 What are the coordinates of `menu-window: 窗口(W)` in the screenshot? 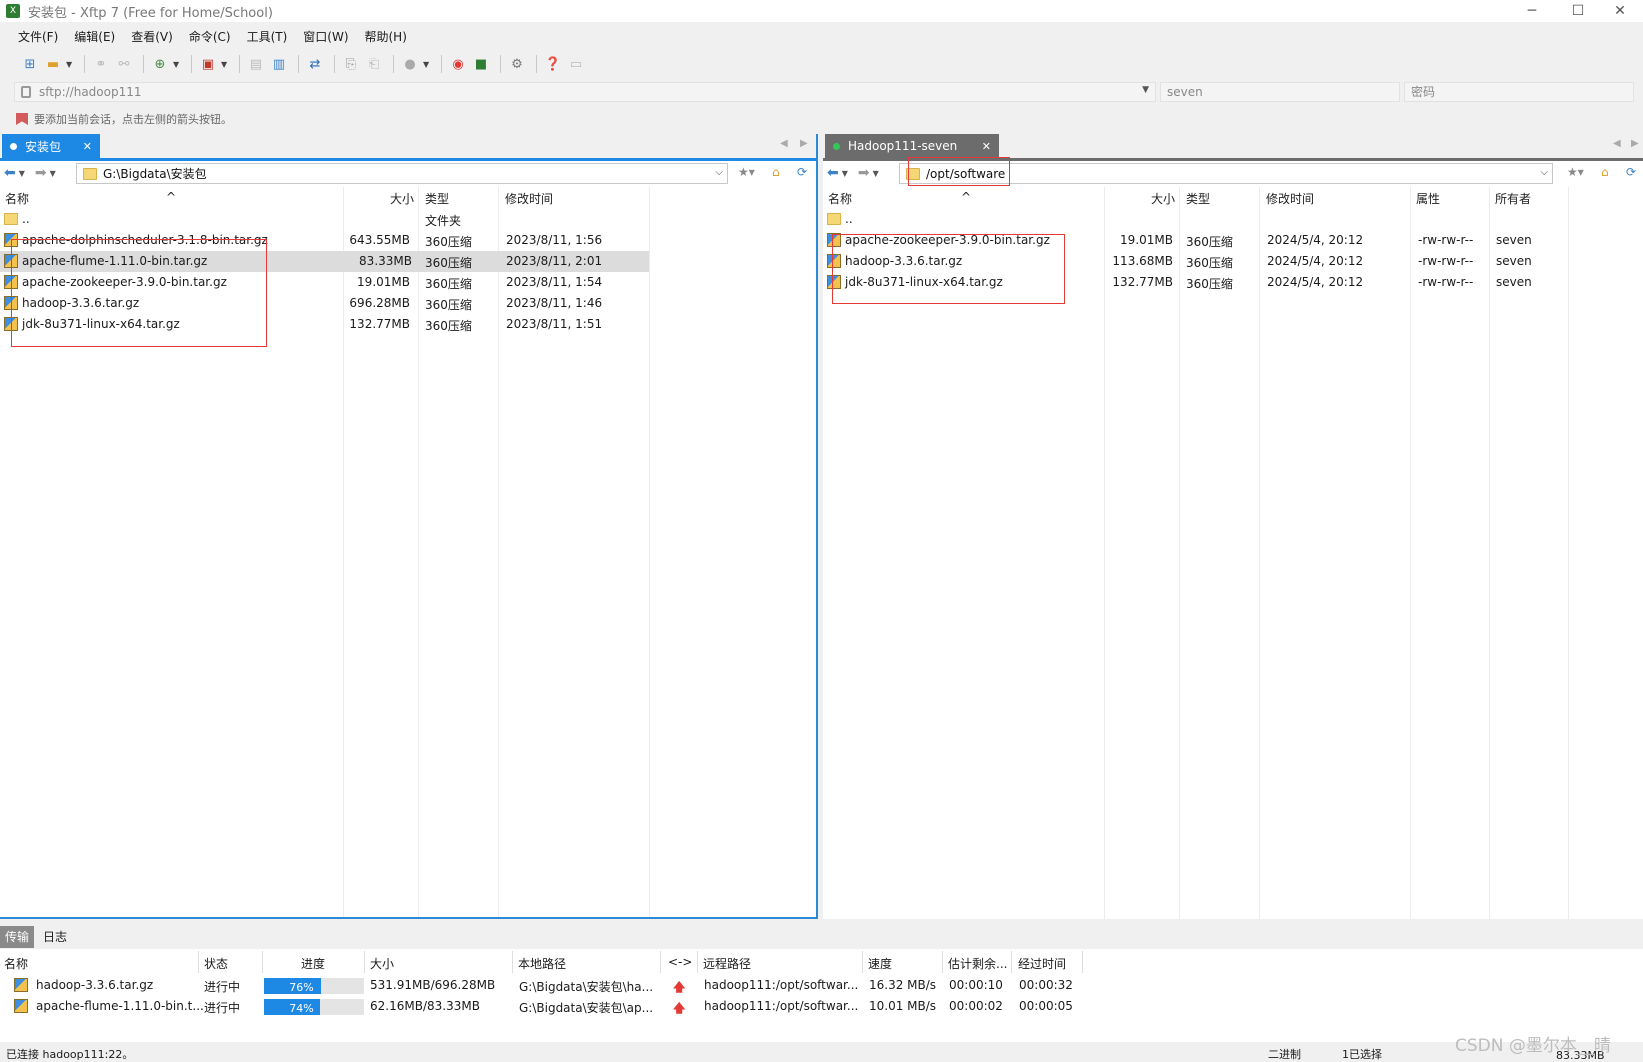 It's located at (325, 36).